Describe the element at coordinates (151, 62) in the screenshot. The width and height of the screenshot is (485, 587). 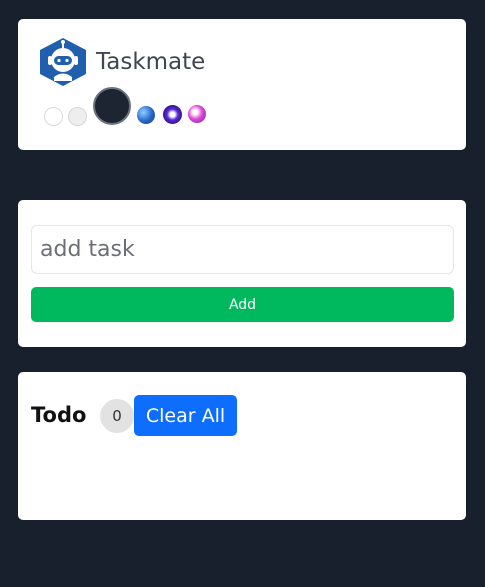
I see `app-title: Taskmate` at that location.